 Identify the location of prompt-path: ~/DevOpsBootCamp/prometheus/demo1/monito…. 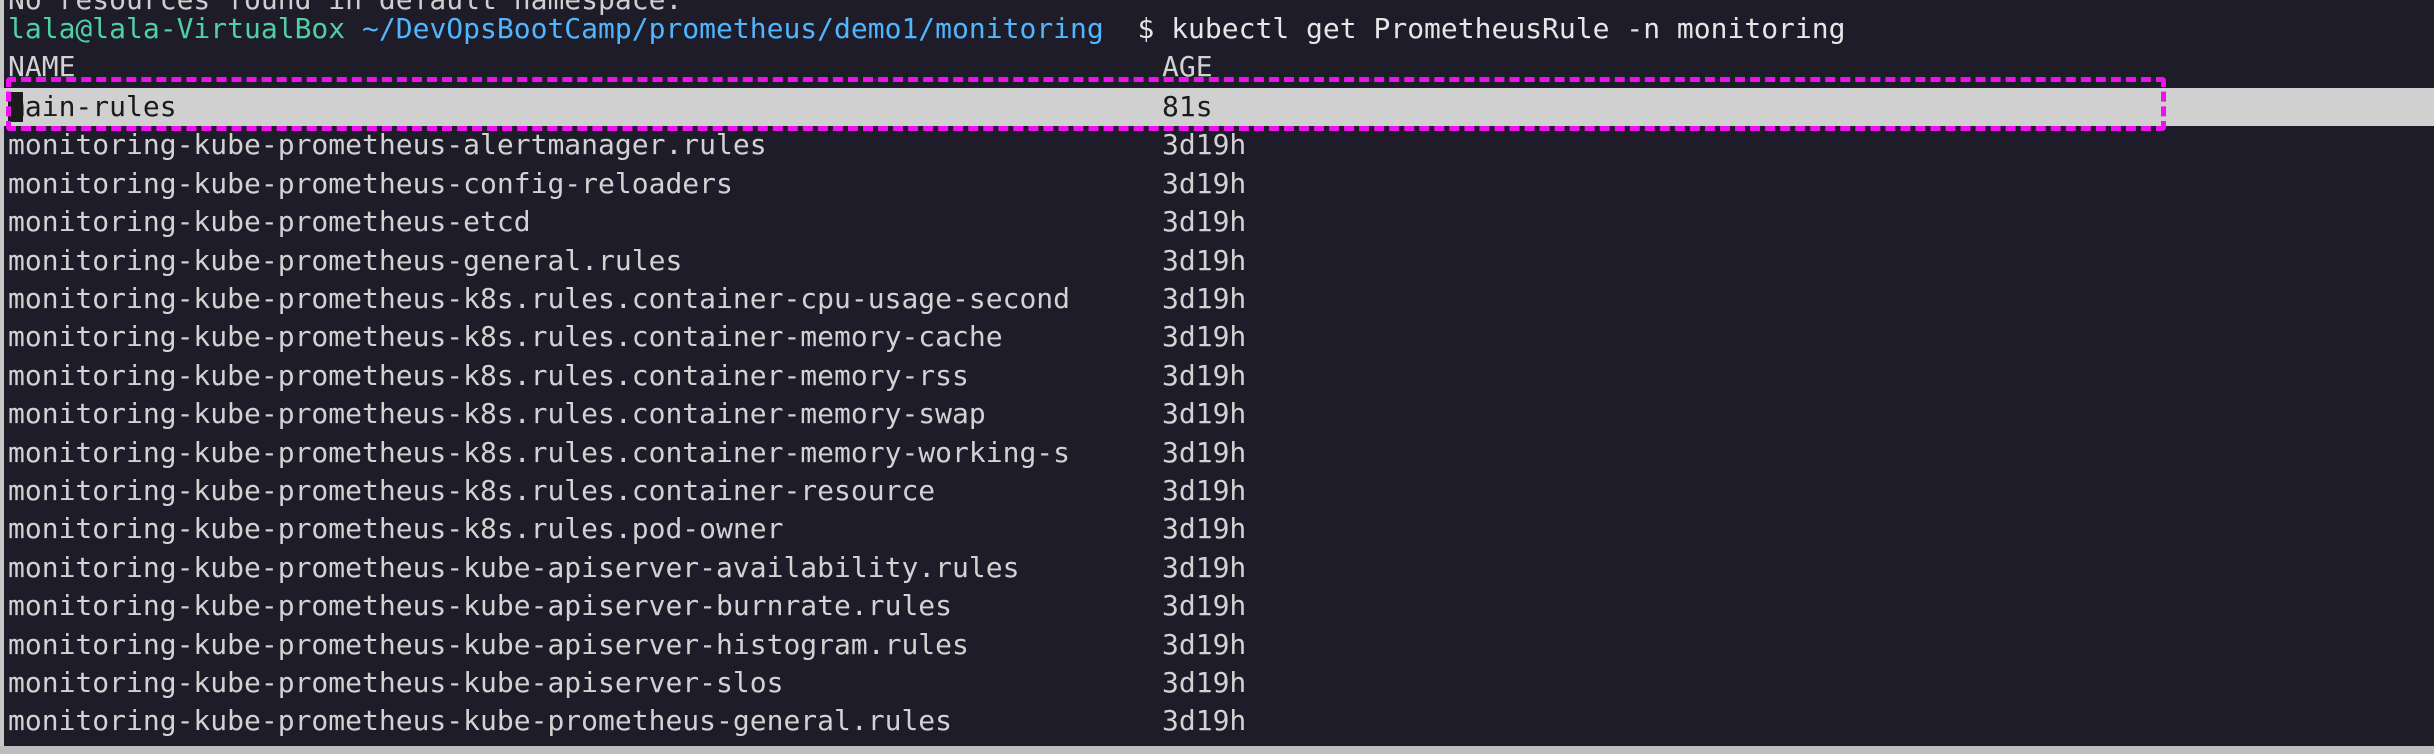
(733, 28).